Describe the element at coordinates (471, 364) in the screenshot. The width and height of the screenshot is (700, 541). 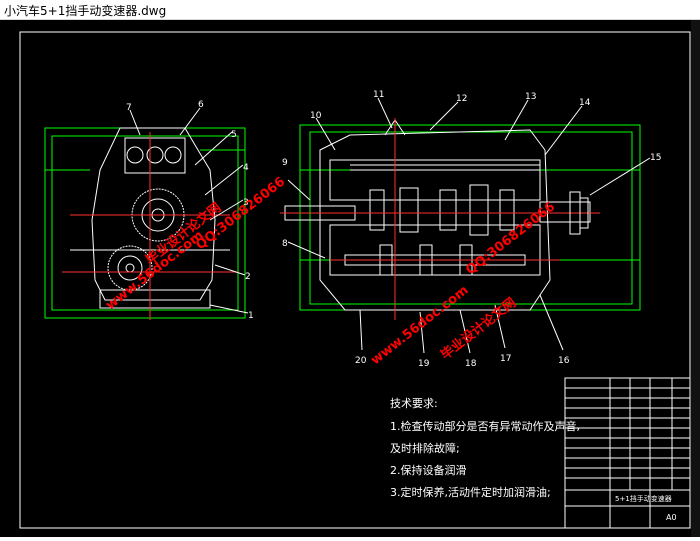
I see `callout-18: 18` at that location.